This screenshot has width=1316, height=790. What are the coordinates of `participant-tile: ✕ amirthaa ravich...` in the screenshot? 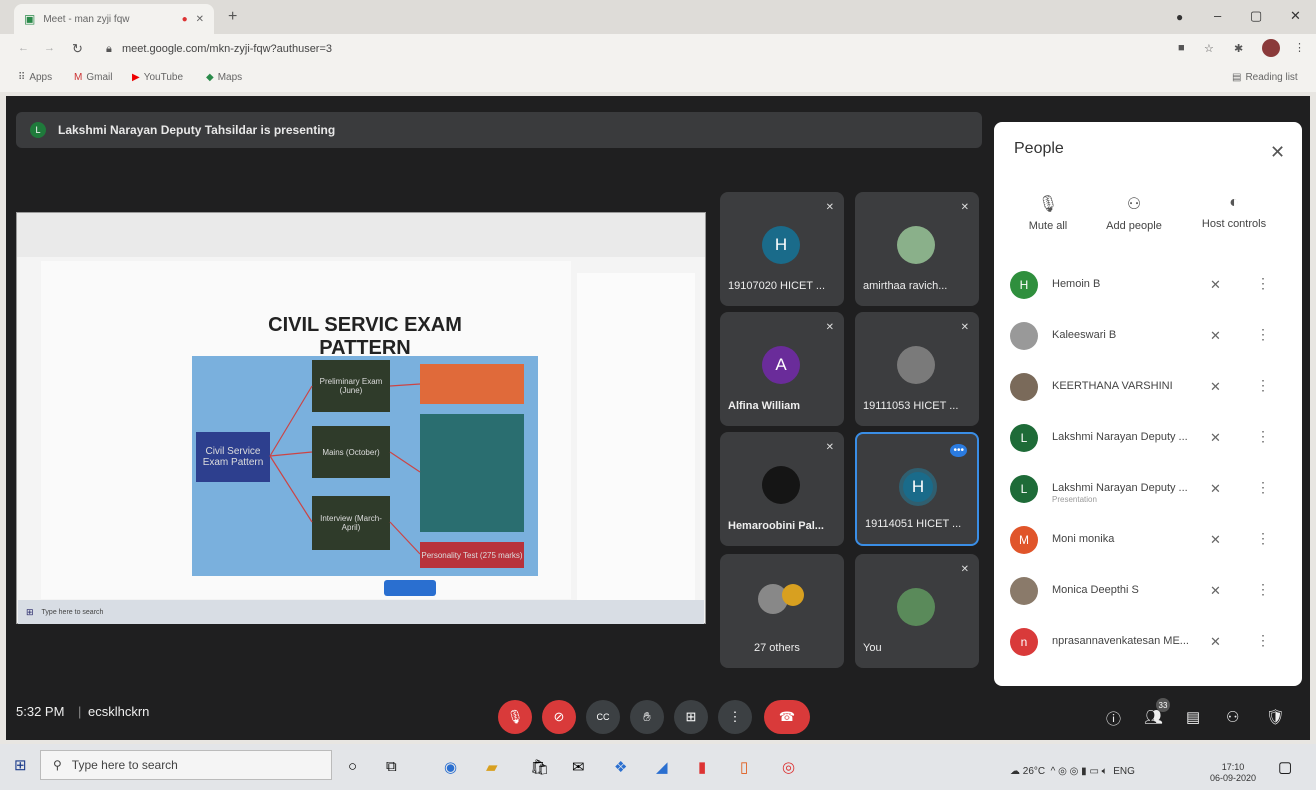 It's located at (917, 249).